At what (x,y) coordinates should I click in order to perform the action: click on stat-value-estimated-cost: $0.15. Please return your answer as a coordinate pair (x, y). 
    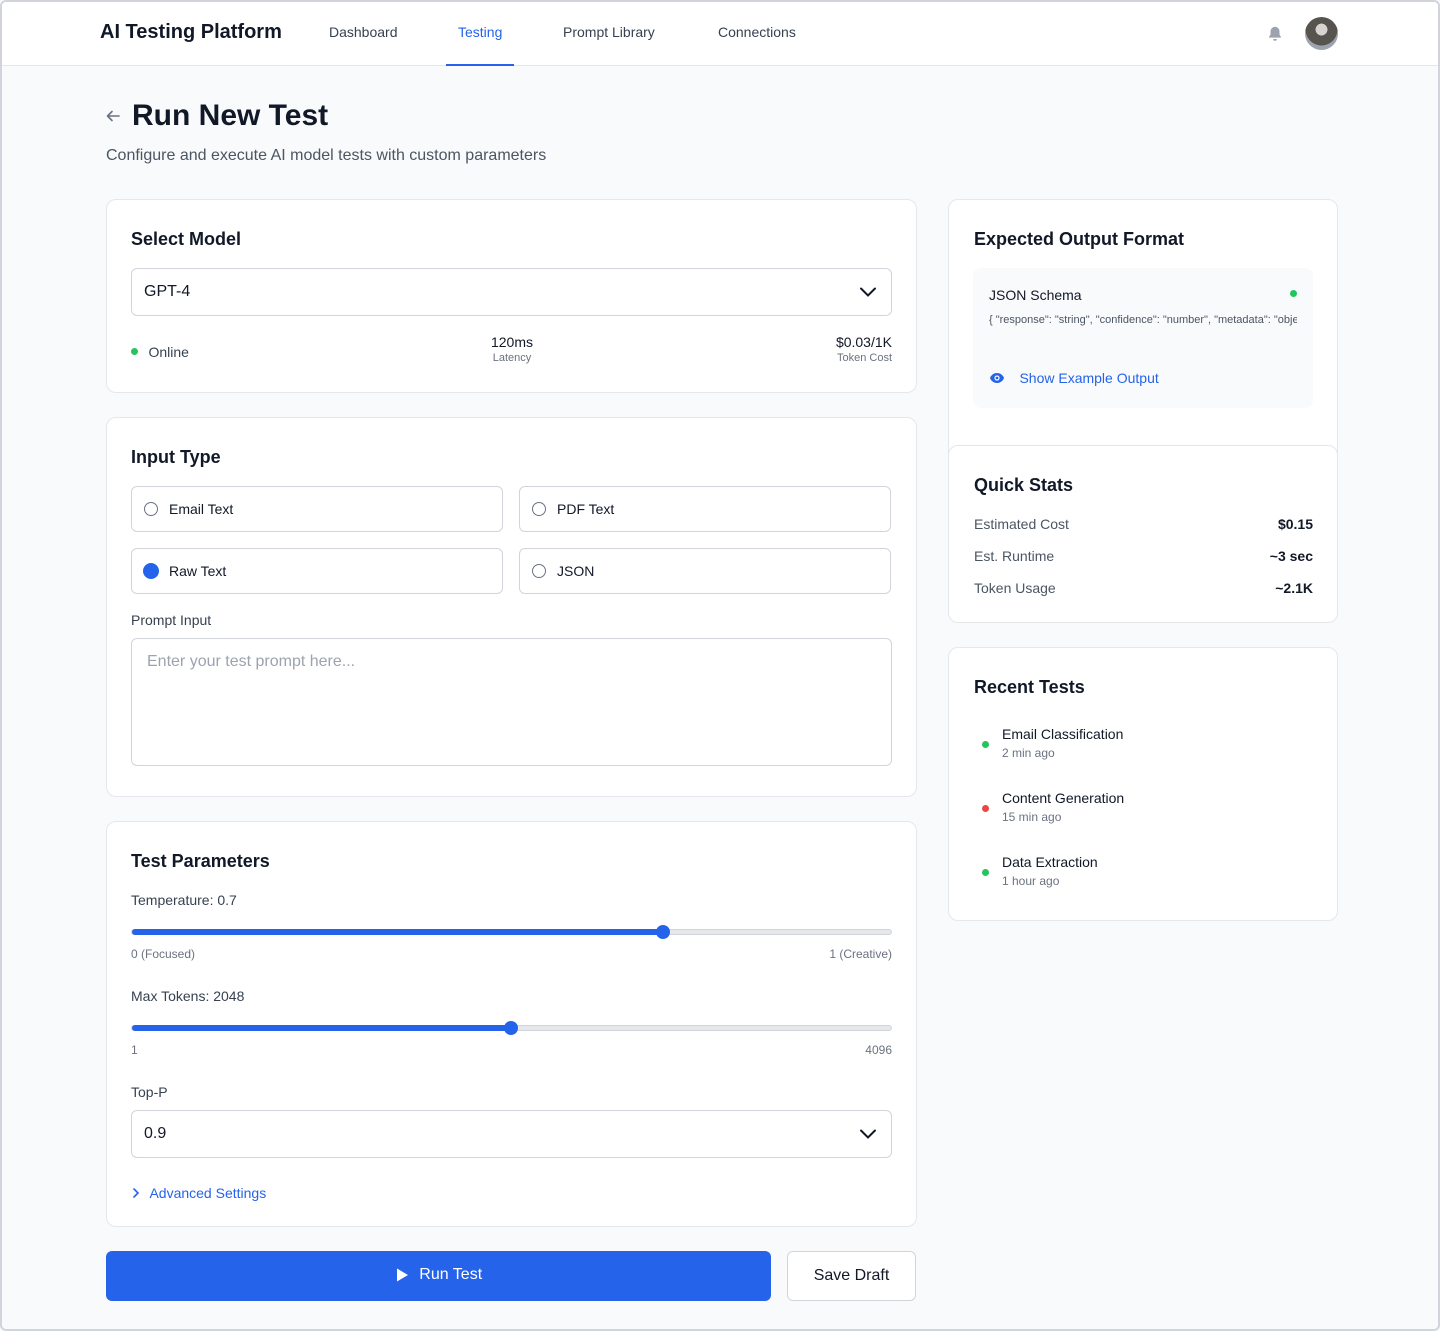
    Looking at the image, I should click on (1295, 524).